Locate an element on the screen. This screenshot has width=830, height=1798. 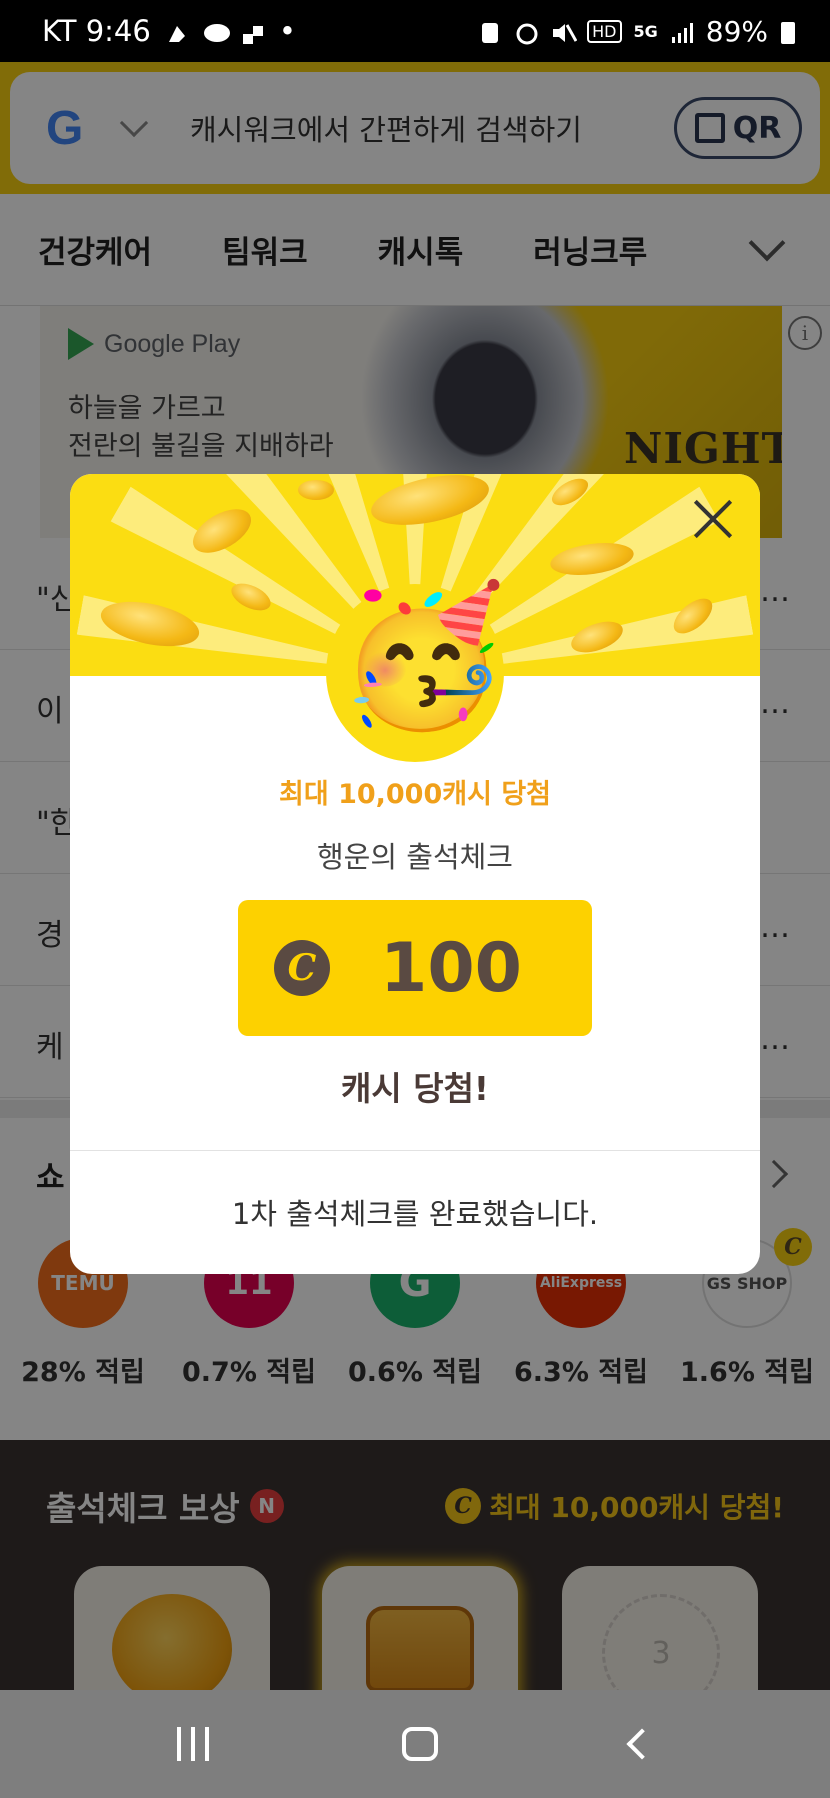
home-icon is located at coordinates (419, 1744).